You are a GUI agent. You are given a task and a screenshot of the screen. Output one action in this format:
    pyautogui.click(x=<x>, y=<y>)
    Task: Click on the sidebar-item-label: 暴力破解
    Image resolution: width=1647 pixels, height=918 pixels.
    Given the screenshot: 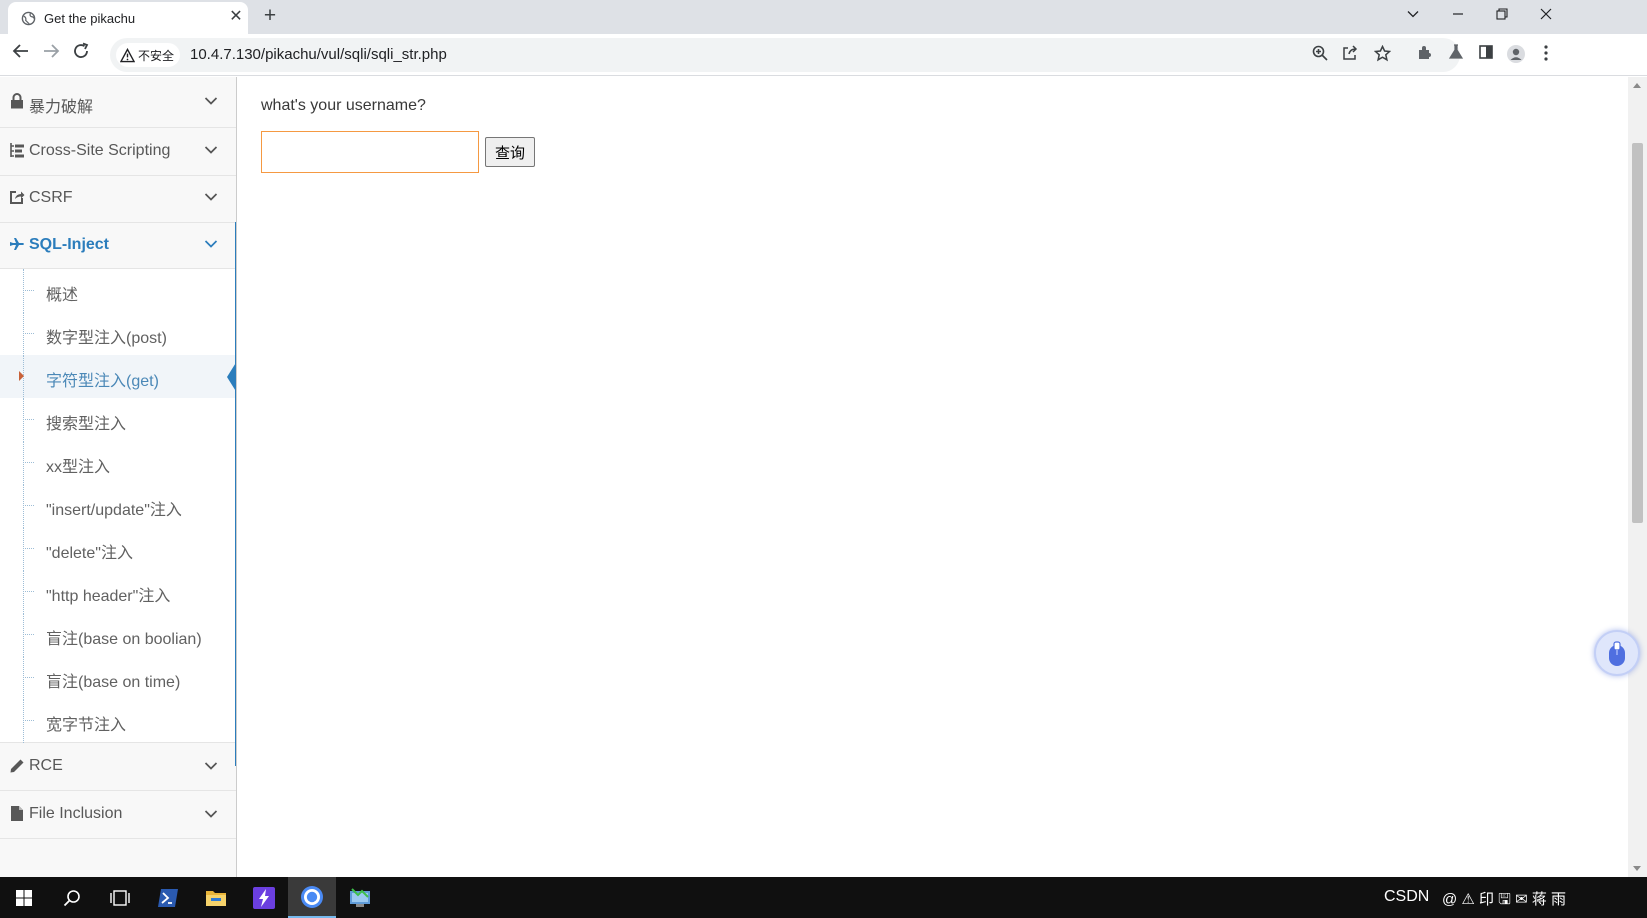 What is the action you would take?
    pyautogui.click(x=61, y=107)
    